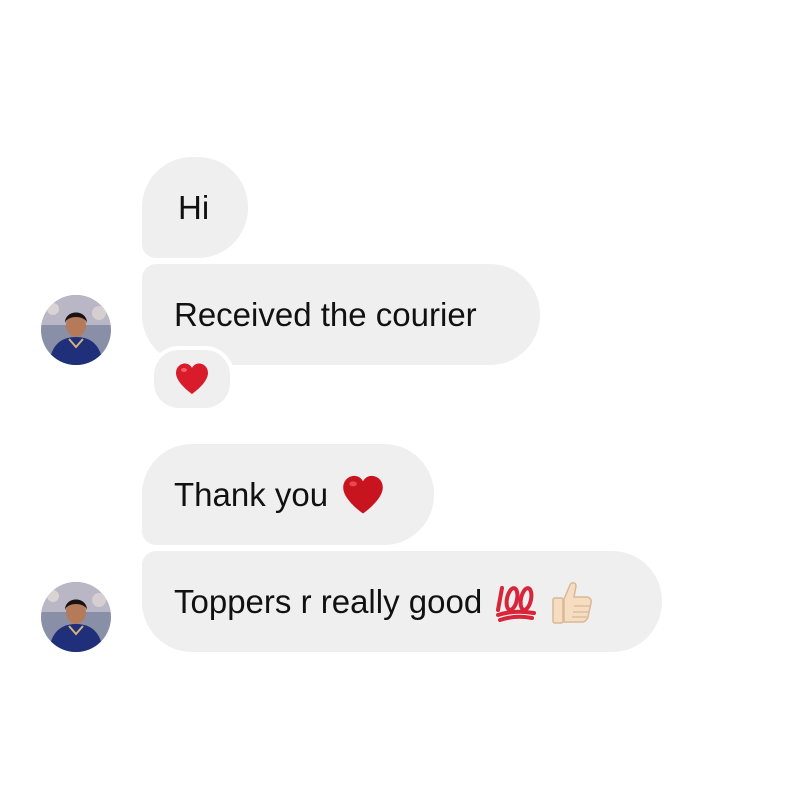  Describe the element at coordinates (251, 494) in the screenshot. I see `message-text: Thank you` at that location.